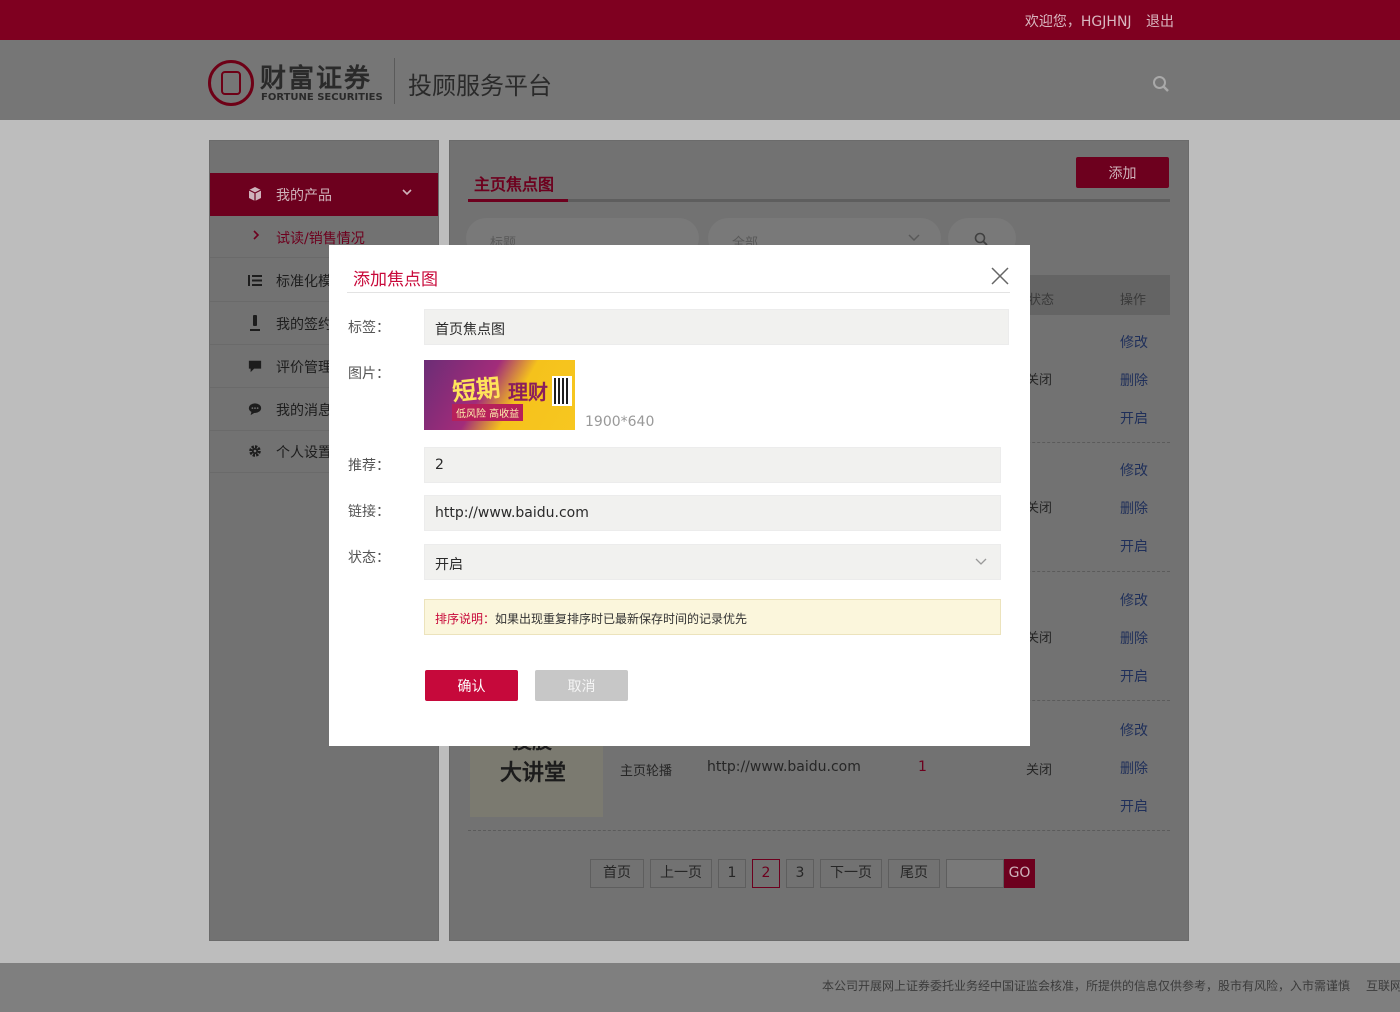 Image resolution: width=1400 pixels, height=1012 pixels. What do you see at coordinates (255, 280) in the screenshot?
I see `list-icon` at bounding box center [255, 280].